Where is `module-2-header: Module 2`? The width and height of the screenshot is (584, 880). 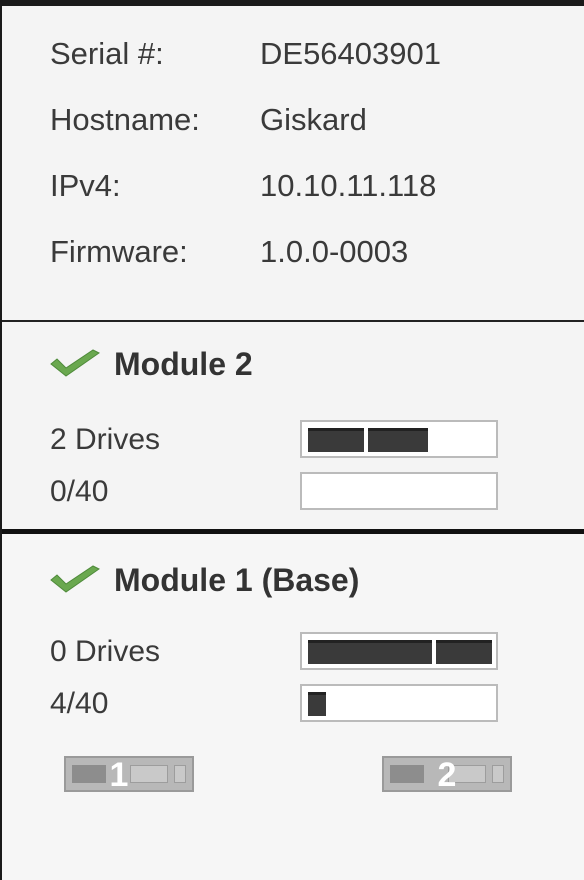
module-2-header: Module 2 is located at coordinates (150, 364).